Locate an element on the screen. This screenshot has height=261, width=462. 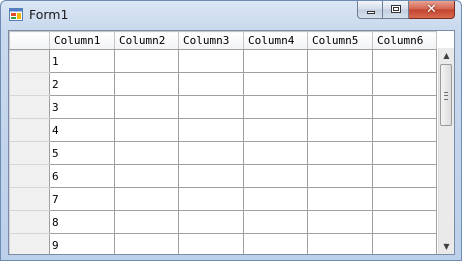
maximize-icon is located at coordinates (396, 9).